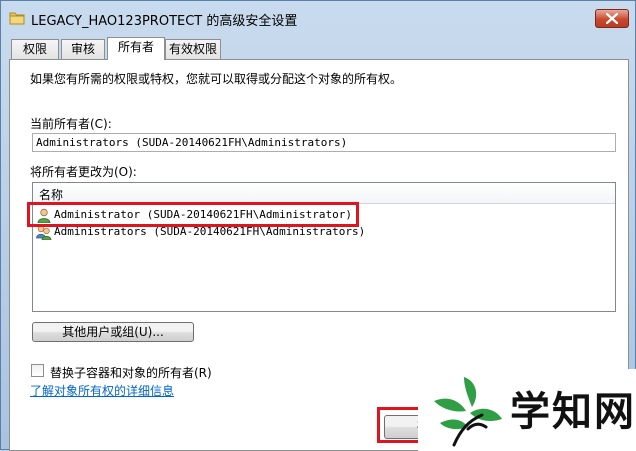 This screenshot has width=636, height=451. Describe the element at coordinates (164, 21) in the screenshot. I see `window-title: LEGACY_HAO123PROTECT 的高级安全设置` at that location.